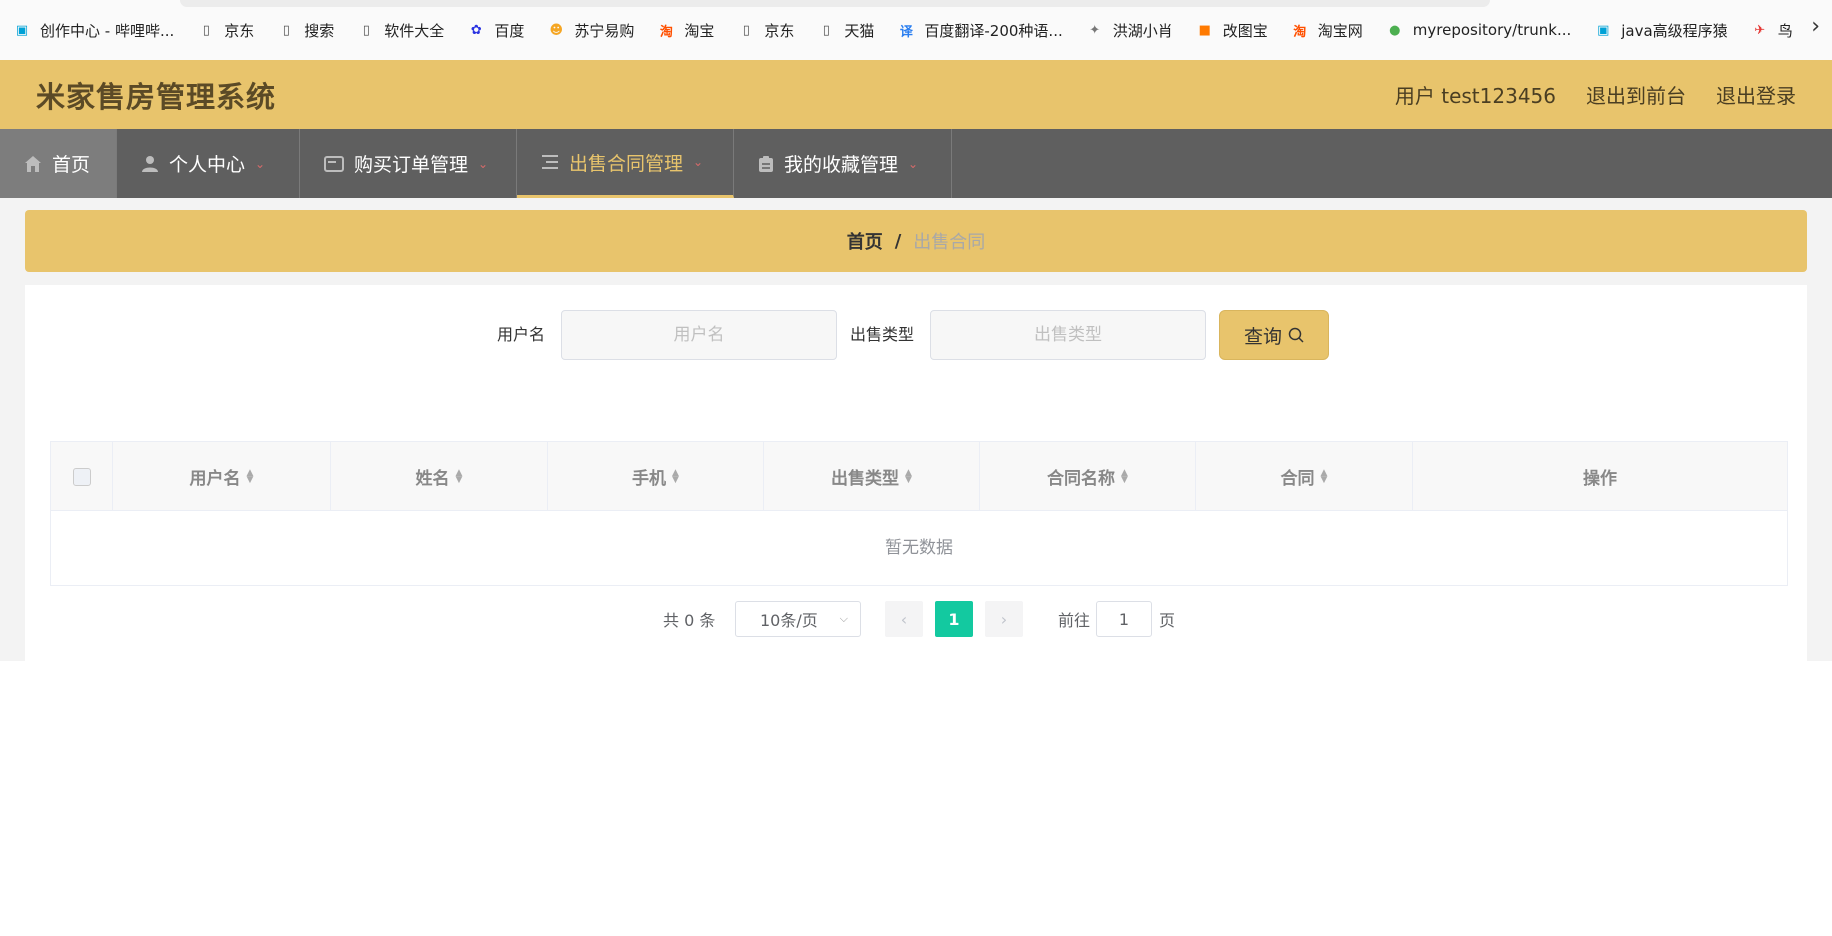 This screenshot has width=1832, height=936. Describe the element at coordinates (1815, 26) in the screenshot. I see `more-bookmarks-icon: ›` at that location.